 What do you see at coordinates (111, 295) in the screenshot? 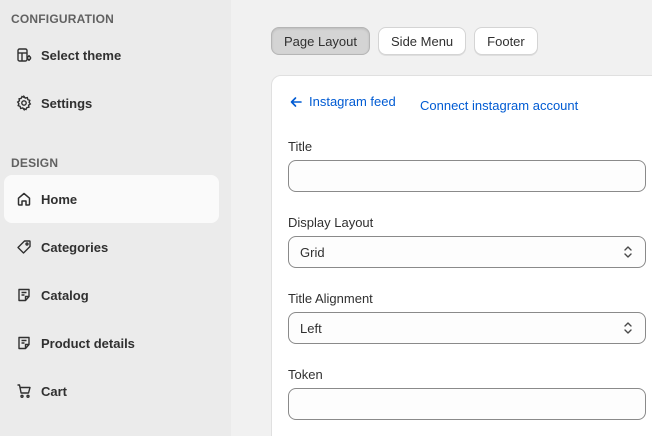
I see `sidebar-item-catalog: Catalog` at bounding box center [111, 295].